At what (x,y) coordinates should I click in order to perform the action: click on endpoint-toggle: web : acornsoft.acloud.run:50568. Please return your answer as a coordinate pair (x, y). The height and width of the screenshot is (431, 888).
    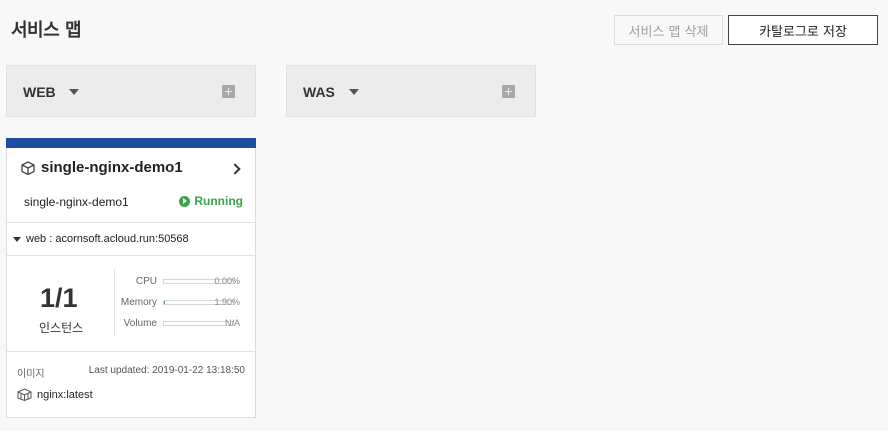
    Looking at the image, I should click on (101, 239).